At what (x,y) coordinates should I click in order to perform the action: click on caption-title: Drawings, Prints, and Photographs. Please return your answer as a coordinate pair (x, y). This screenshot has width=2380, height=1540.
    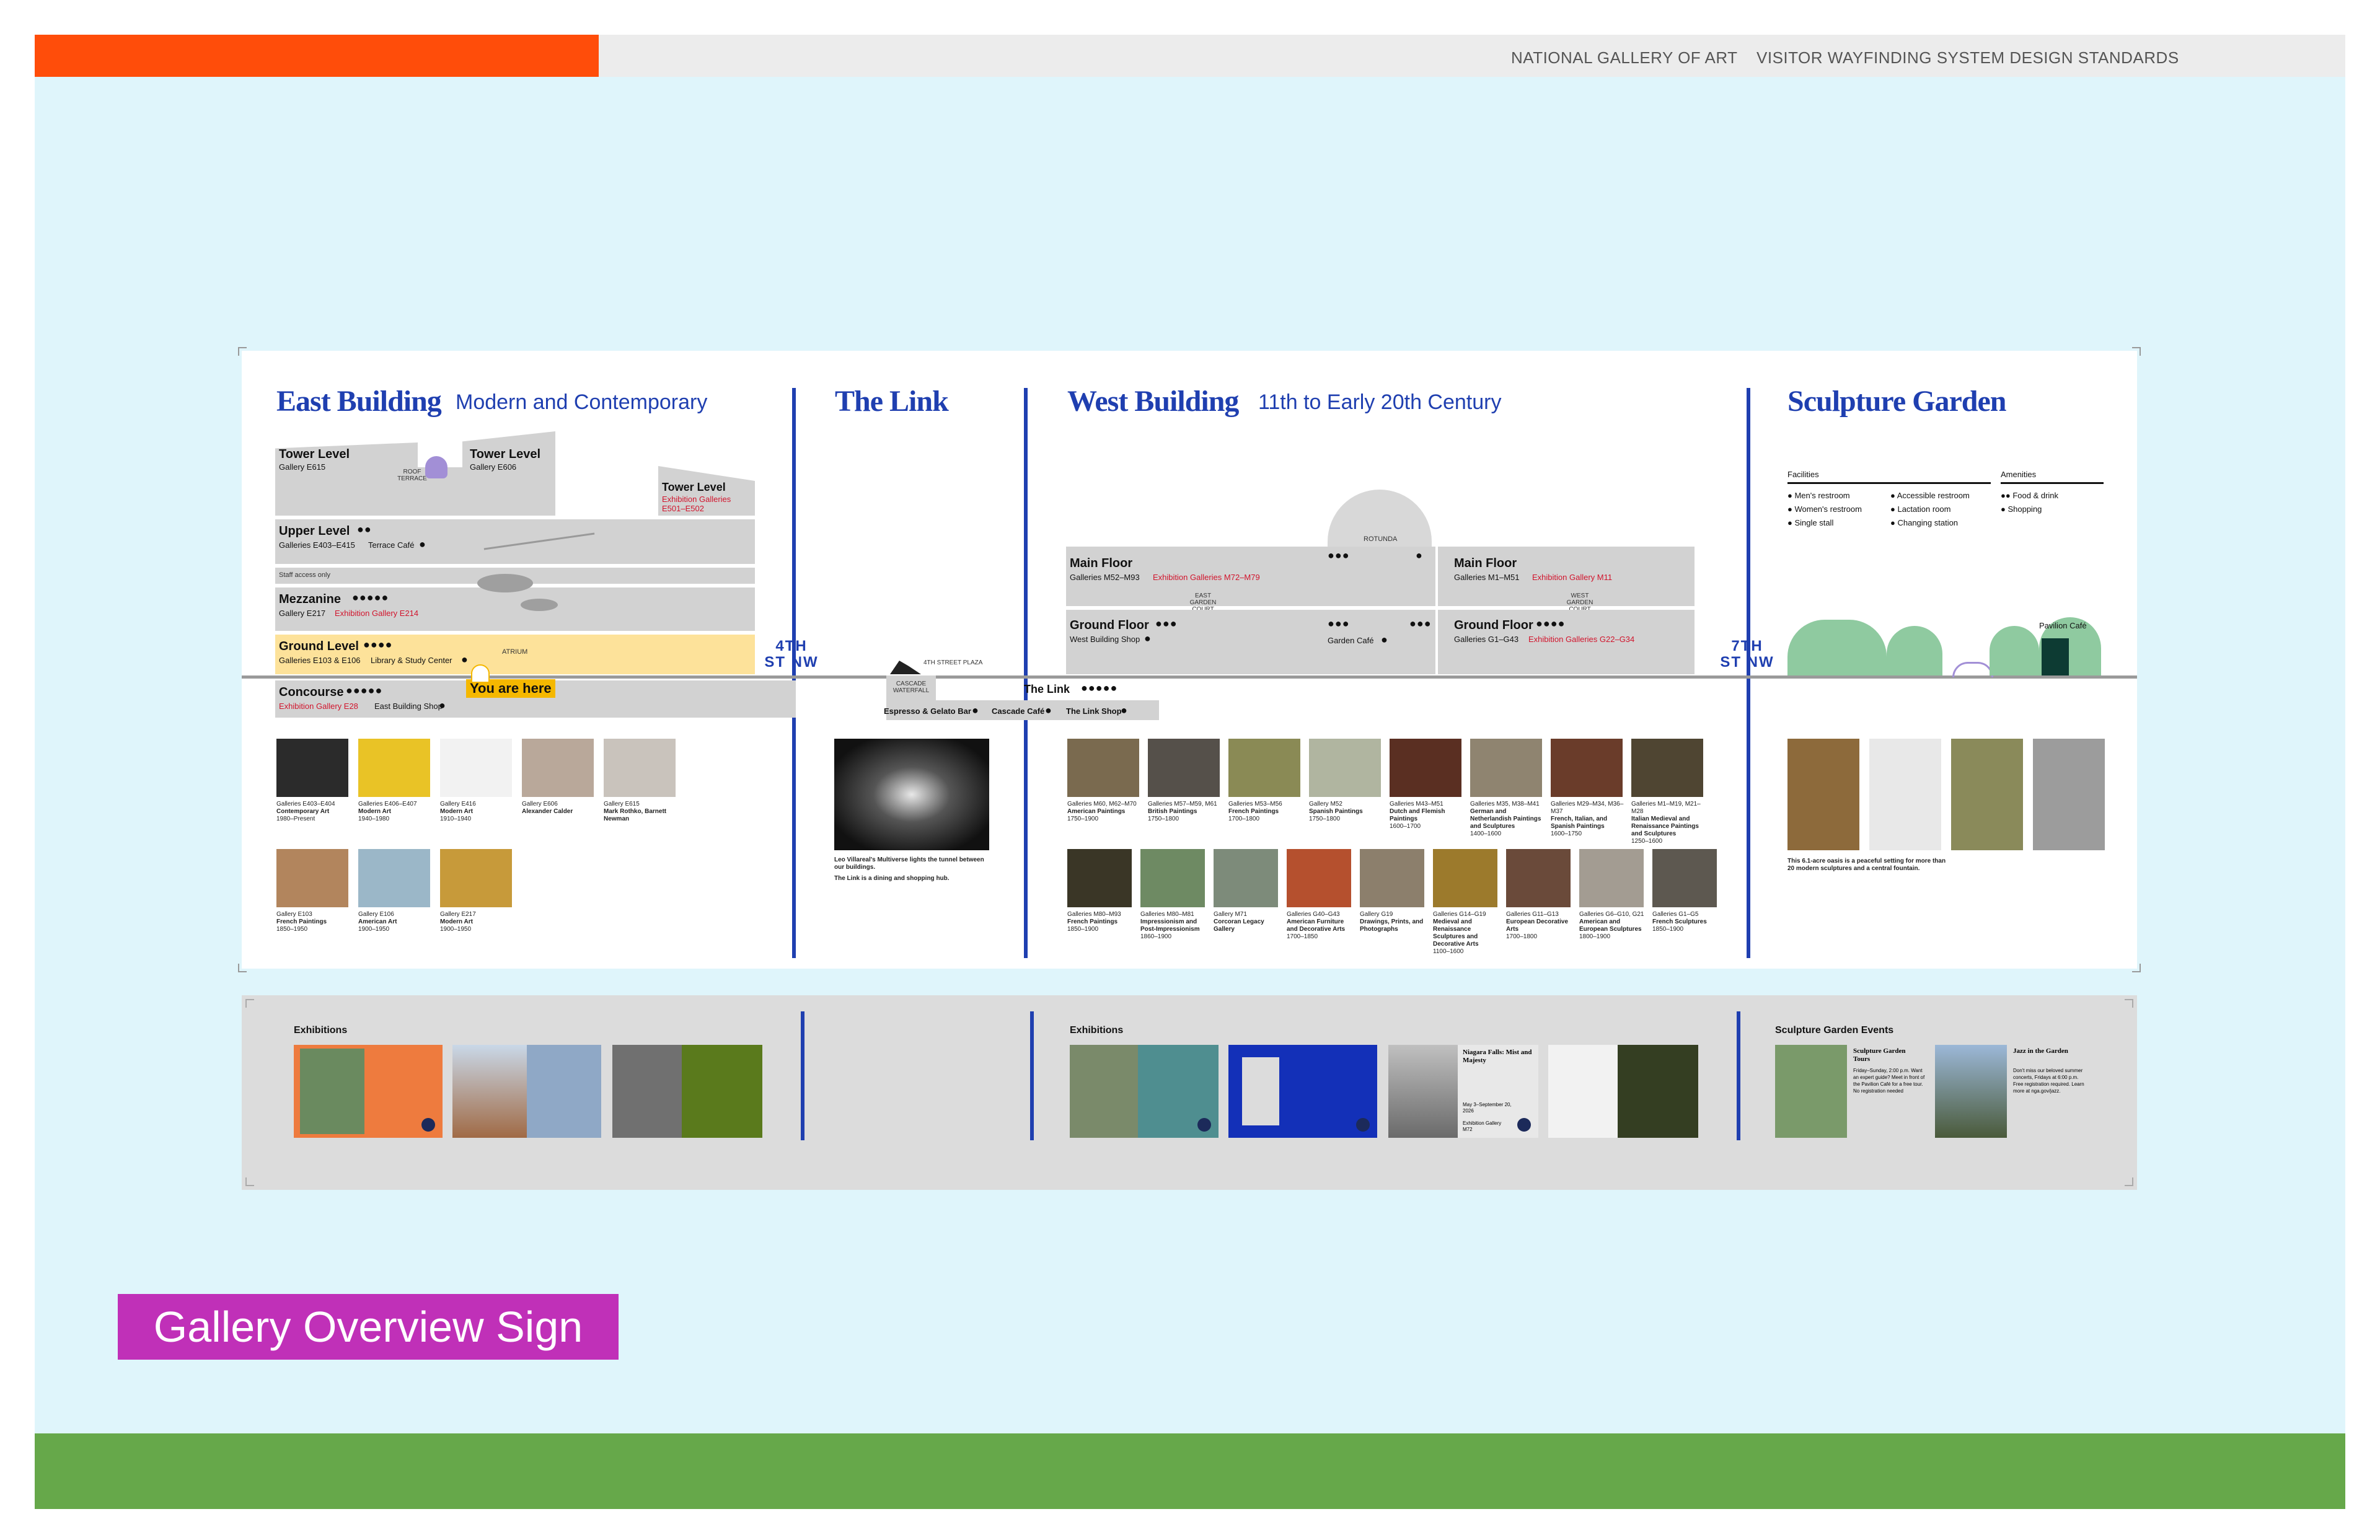
    Looking at the image, I should click on (1392, 925).